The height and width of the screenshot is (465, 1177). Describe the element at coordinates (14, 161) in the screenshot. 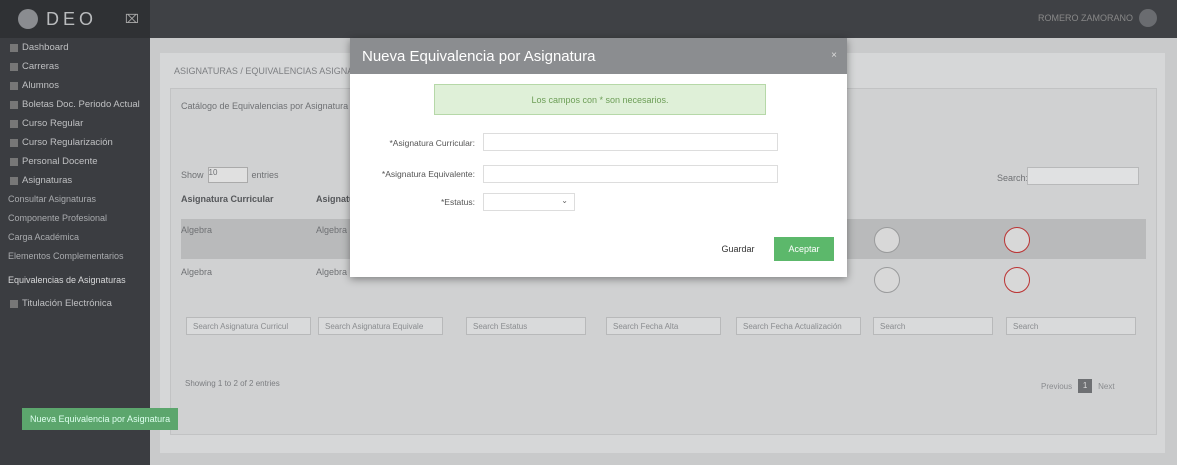

I see `personal-docente-icon` at that location.